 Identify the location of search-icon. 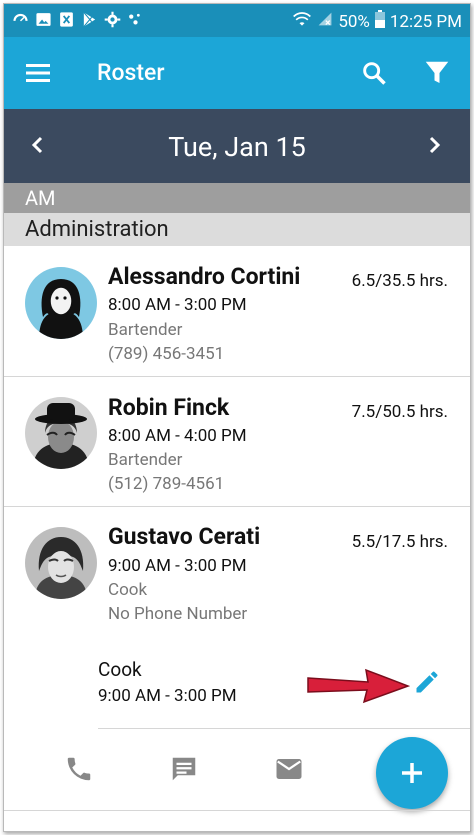
(374, 73).